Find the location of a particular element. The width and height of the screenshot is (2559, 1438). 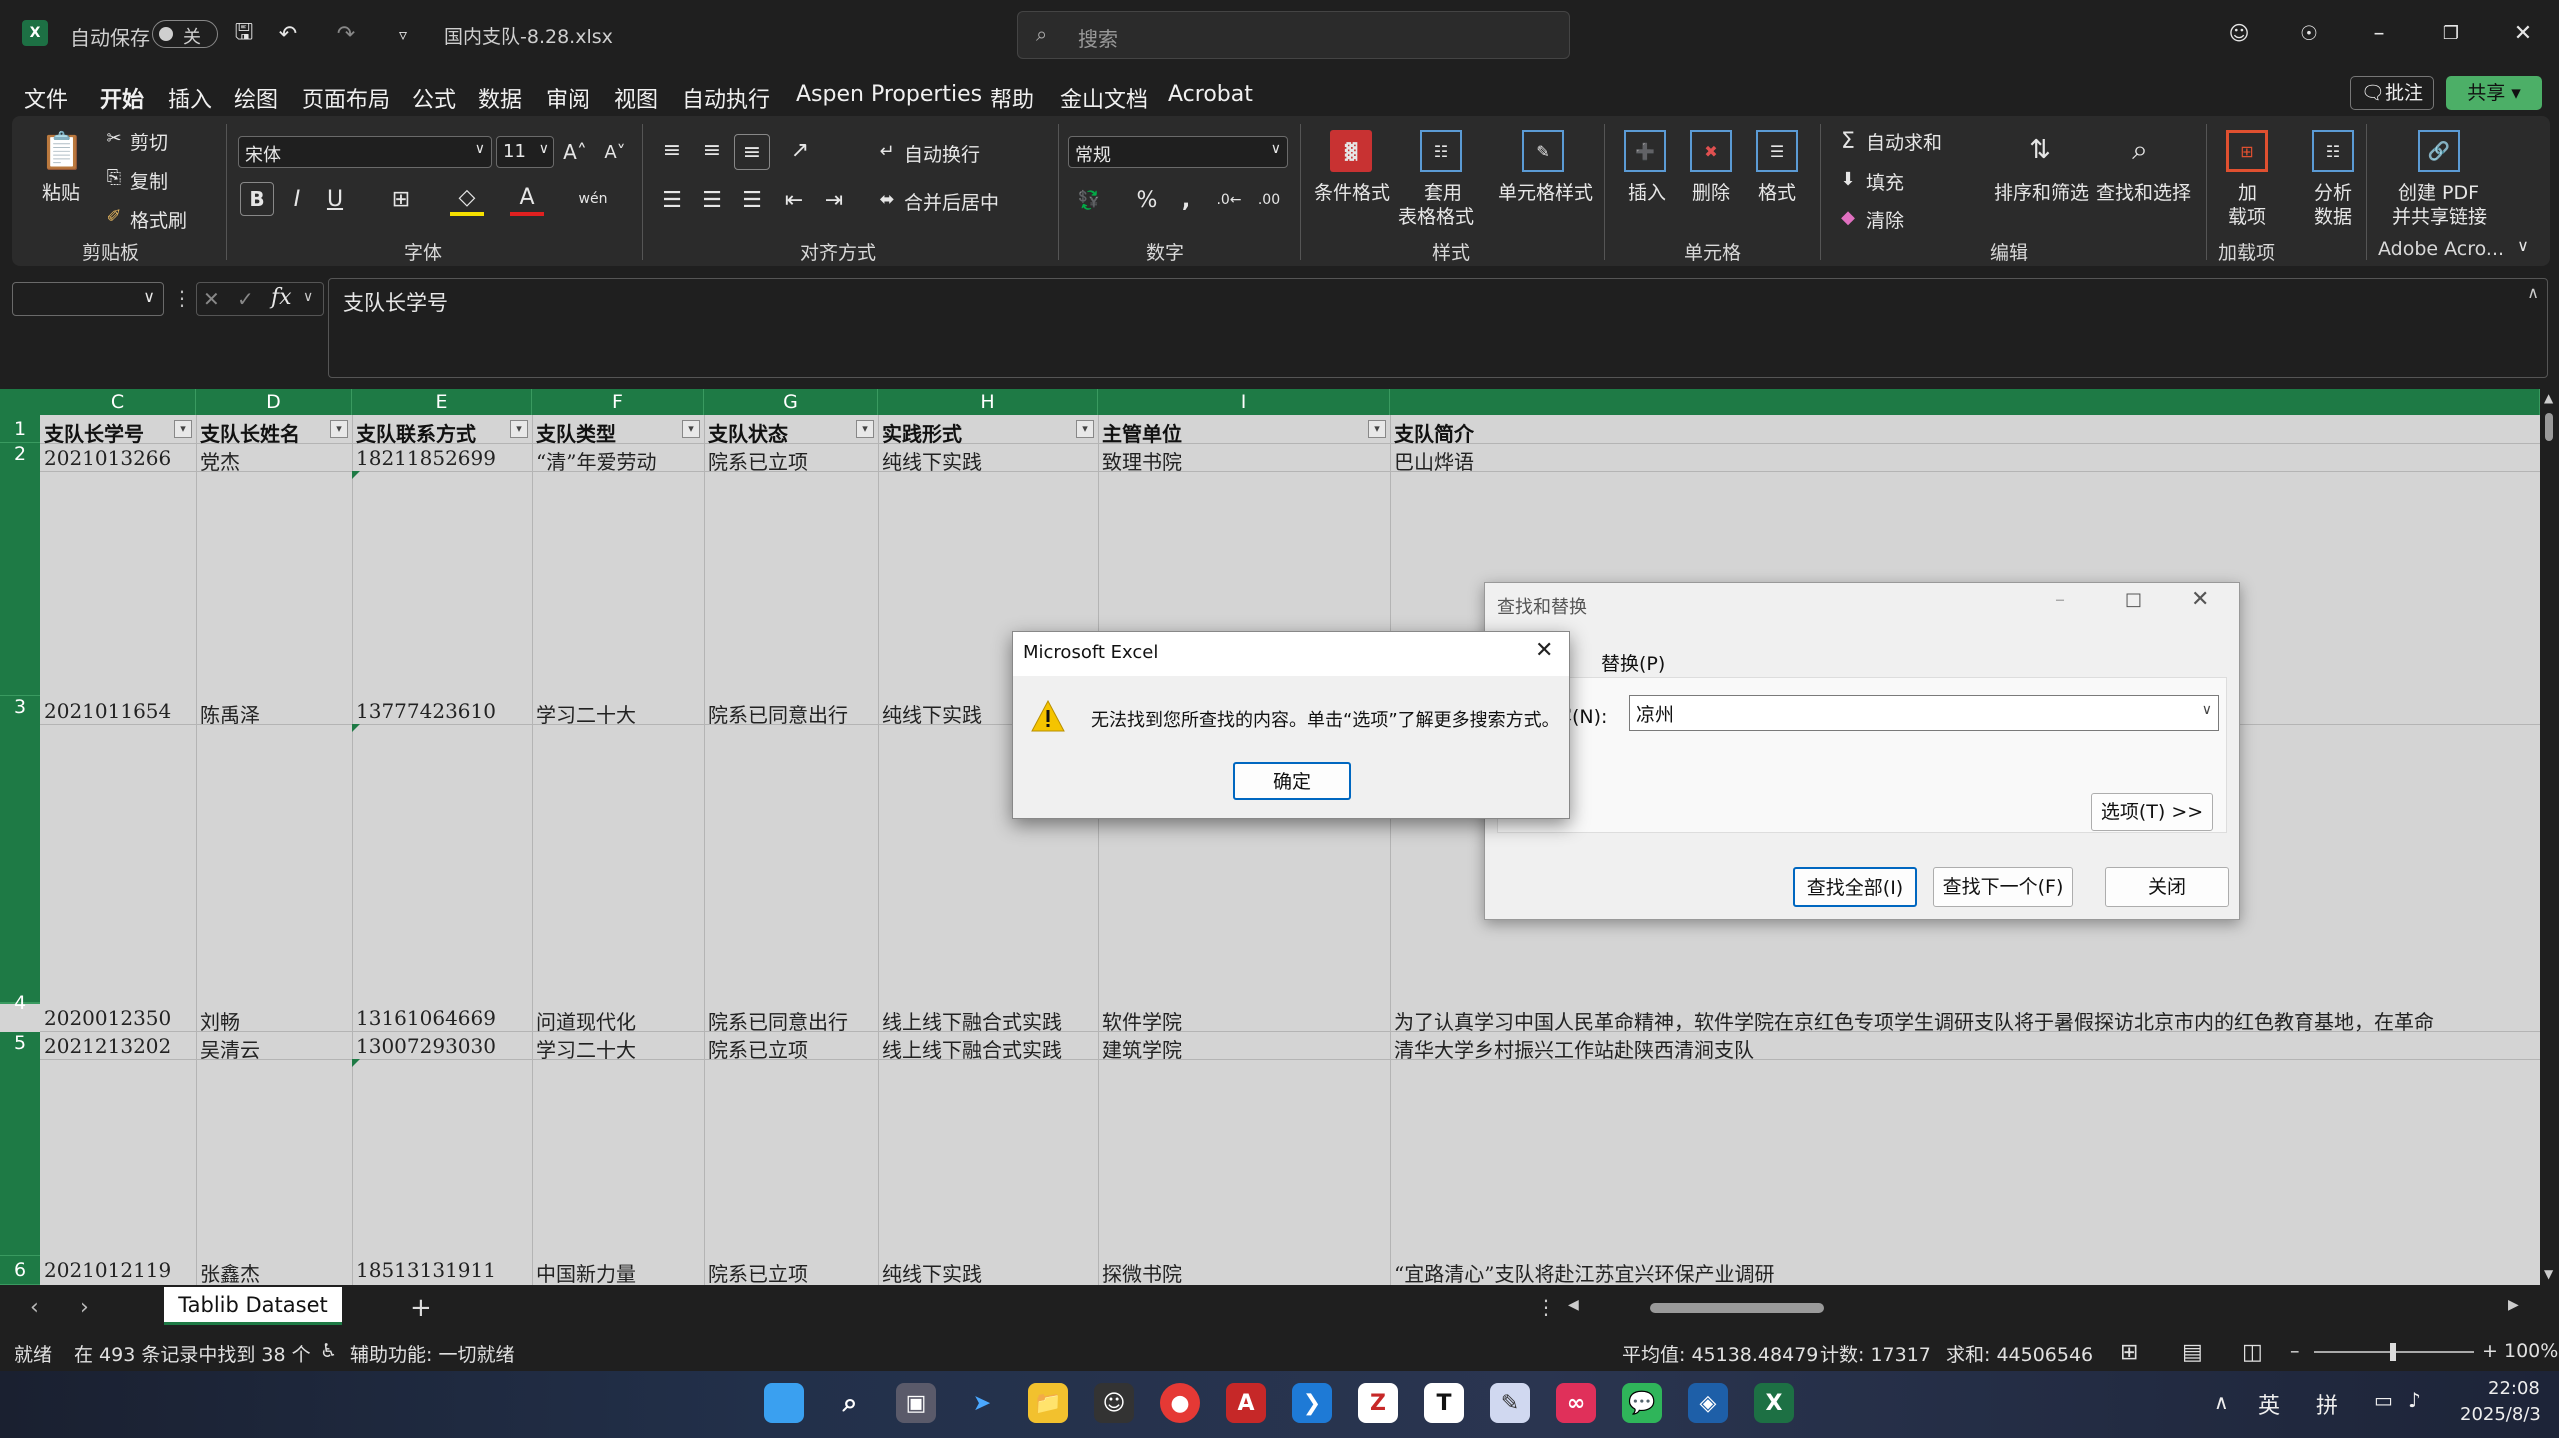

menu-draw: 绘图 is located at coordinates (256, 98).